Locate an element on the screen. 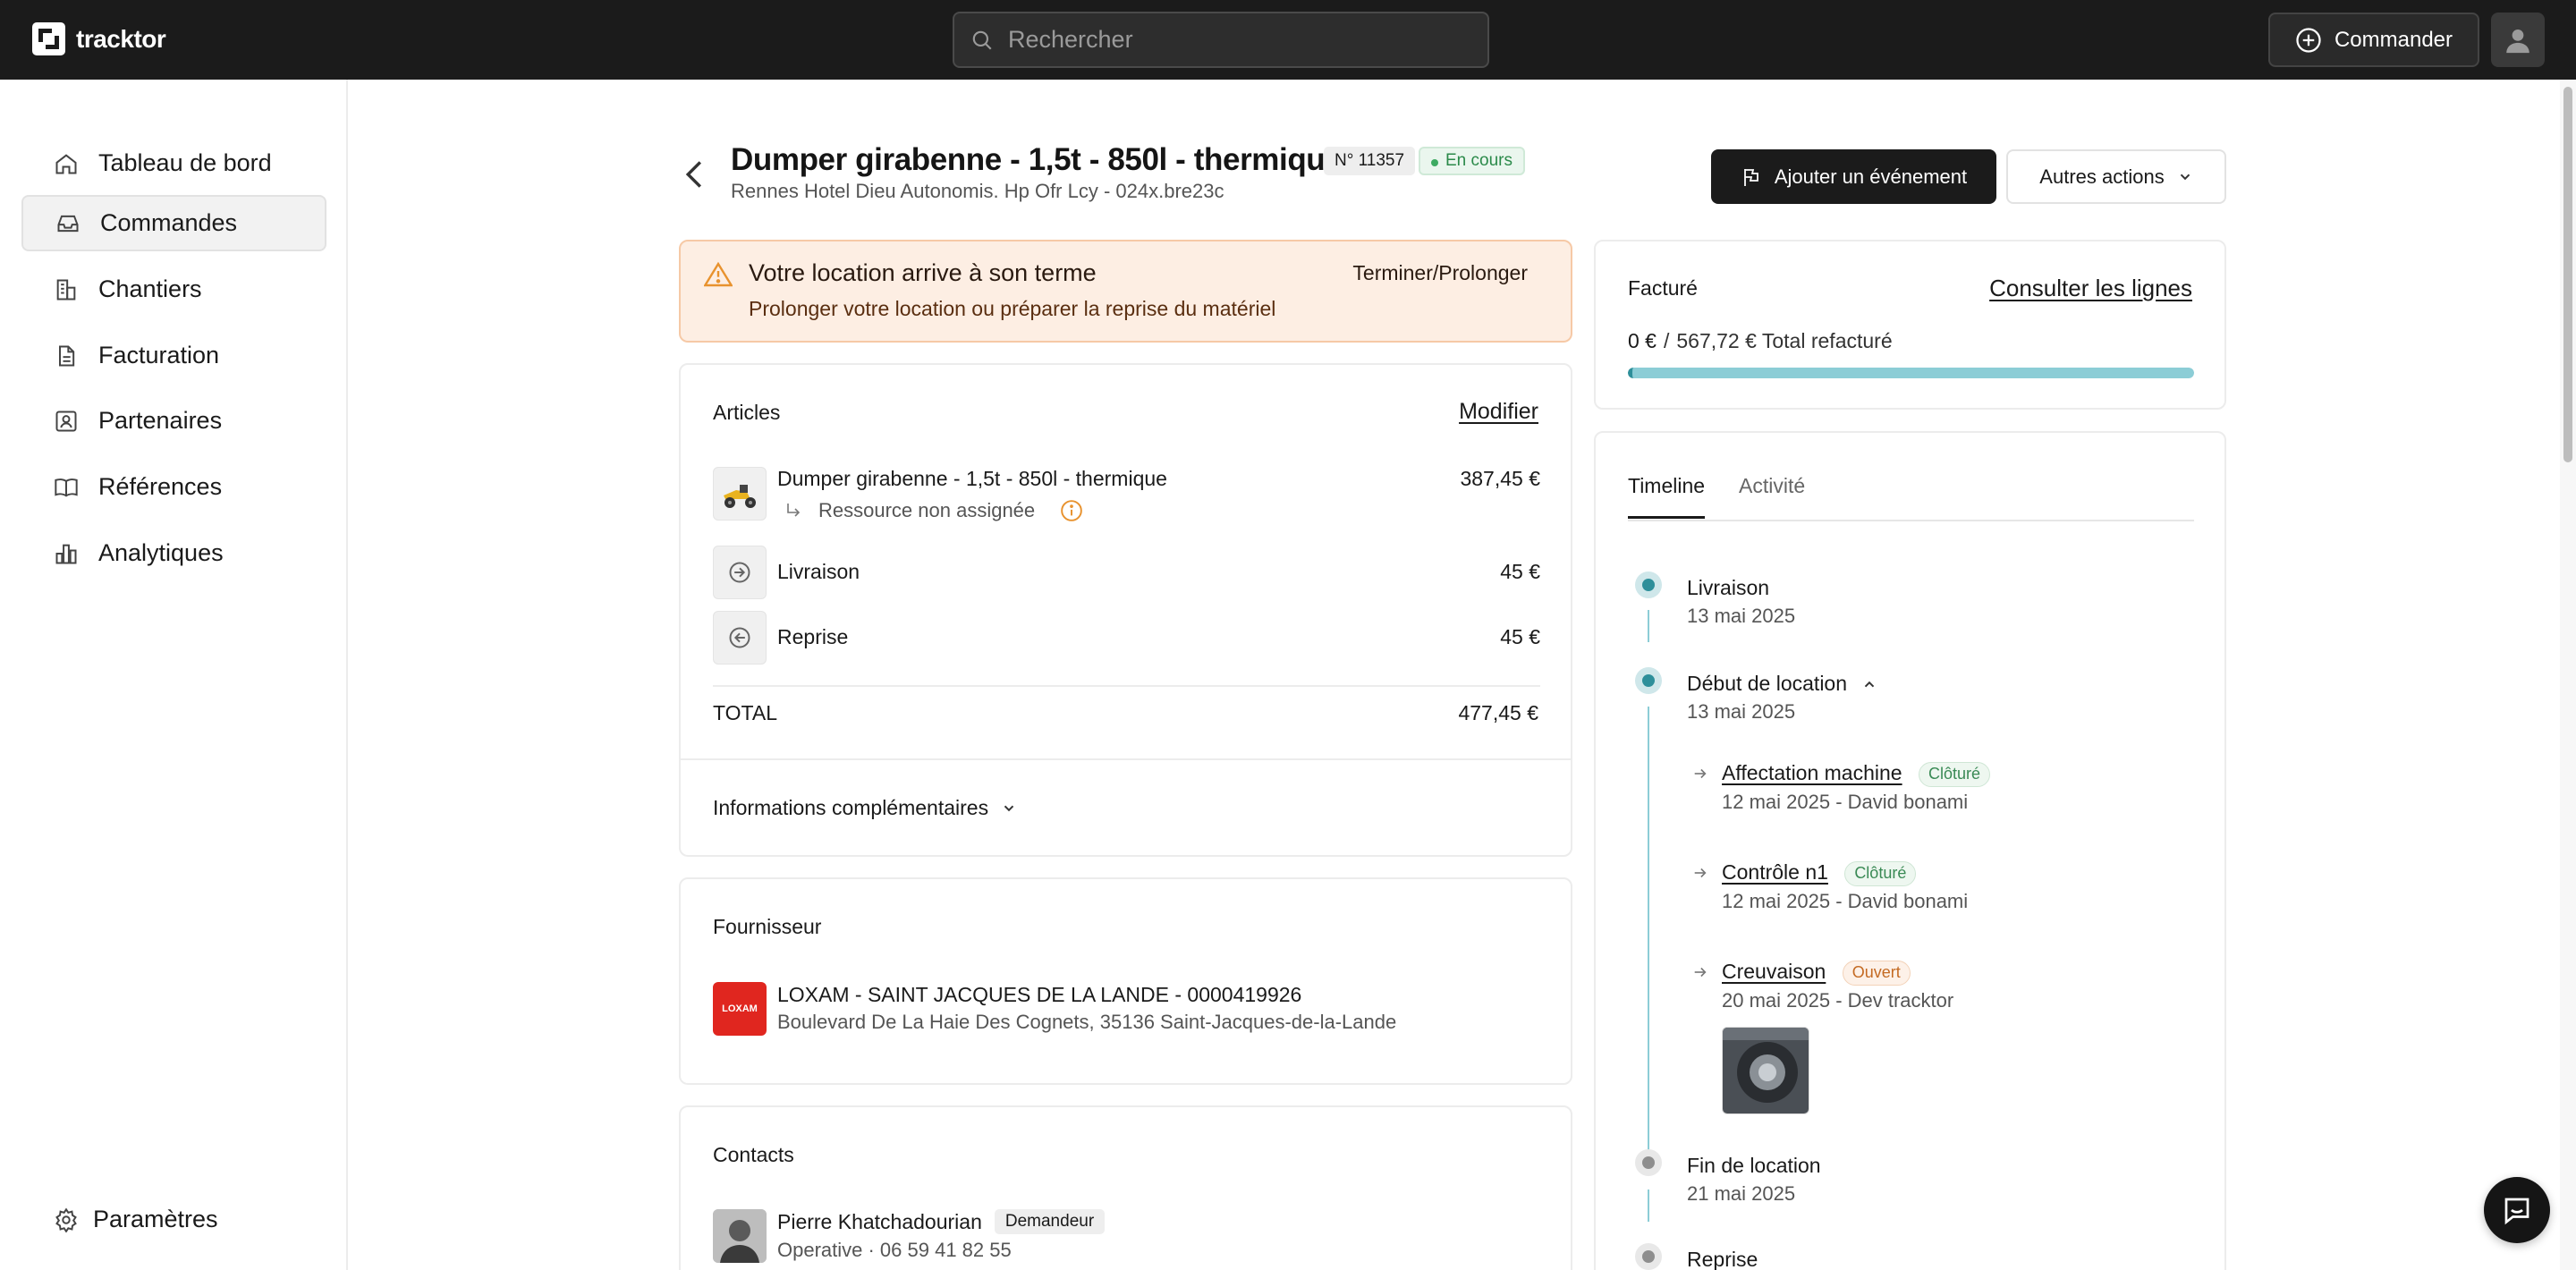  timeline-event-date: 21 mai 2025 is located at coordinates (1741, 1194).